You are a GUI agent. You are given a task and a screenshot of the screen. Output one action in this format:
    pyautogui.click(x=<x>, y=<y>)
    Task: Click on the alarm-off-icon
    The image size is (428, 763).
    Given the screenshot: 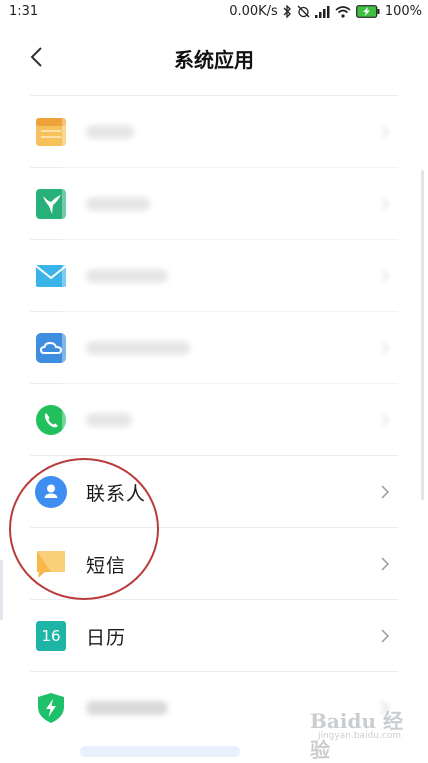 What is the action you would take?
    pyautogui.click(x=303, y=11)
    